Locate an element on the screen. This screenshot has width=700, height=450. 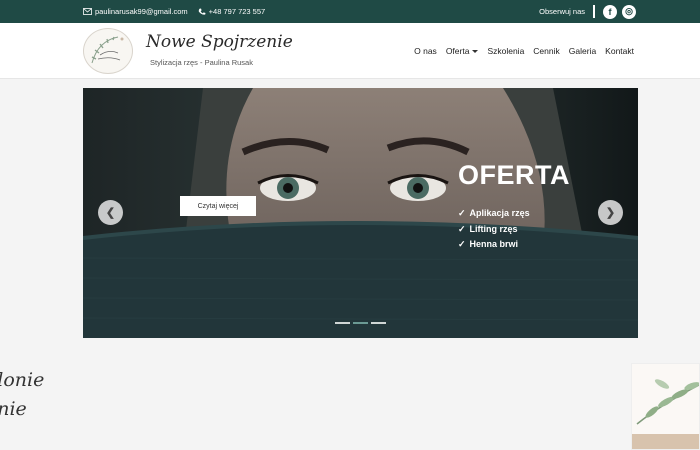
mail-icon is located at coordinates (87, 11).